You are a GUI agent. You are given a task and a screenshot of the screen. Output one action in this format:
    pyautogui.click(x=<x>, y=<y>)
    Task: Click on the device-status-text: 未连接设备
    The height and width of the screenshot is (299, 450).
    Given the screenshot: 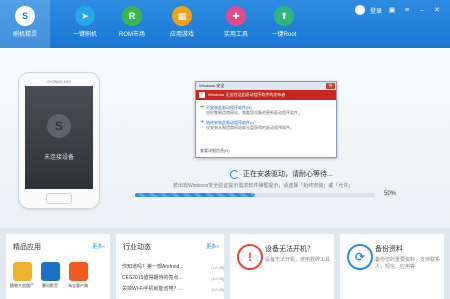 What is the action you would take?
    pyautogui.click(x=58, y=158)
    